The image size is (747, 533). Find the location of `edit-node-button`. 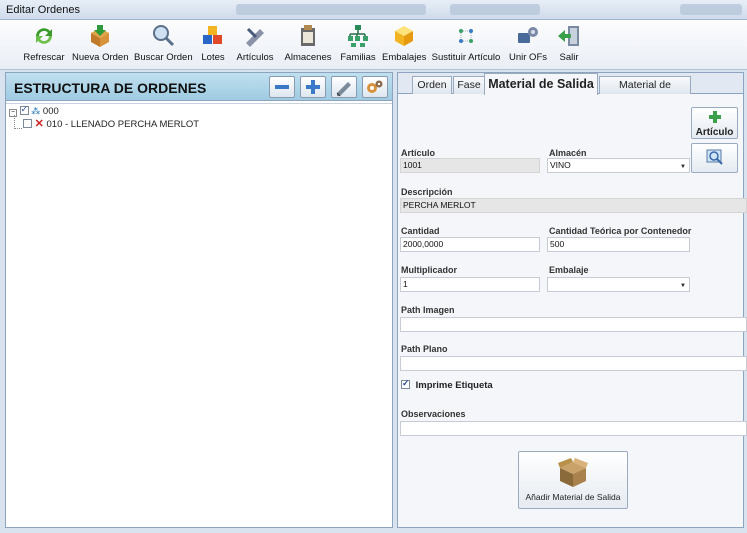

edit-node-button is located at coordinates (344, 87).